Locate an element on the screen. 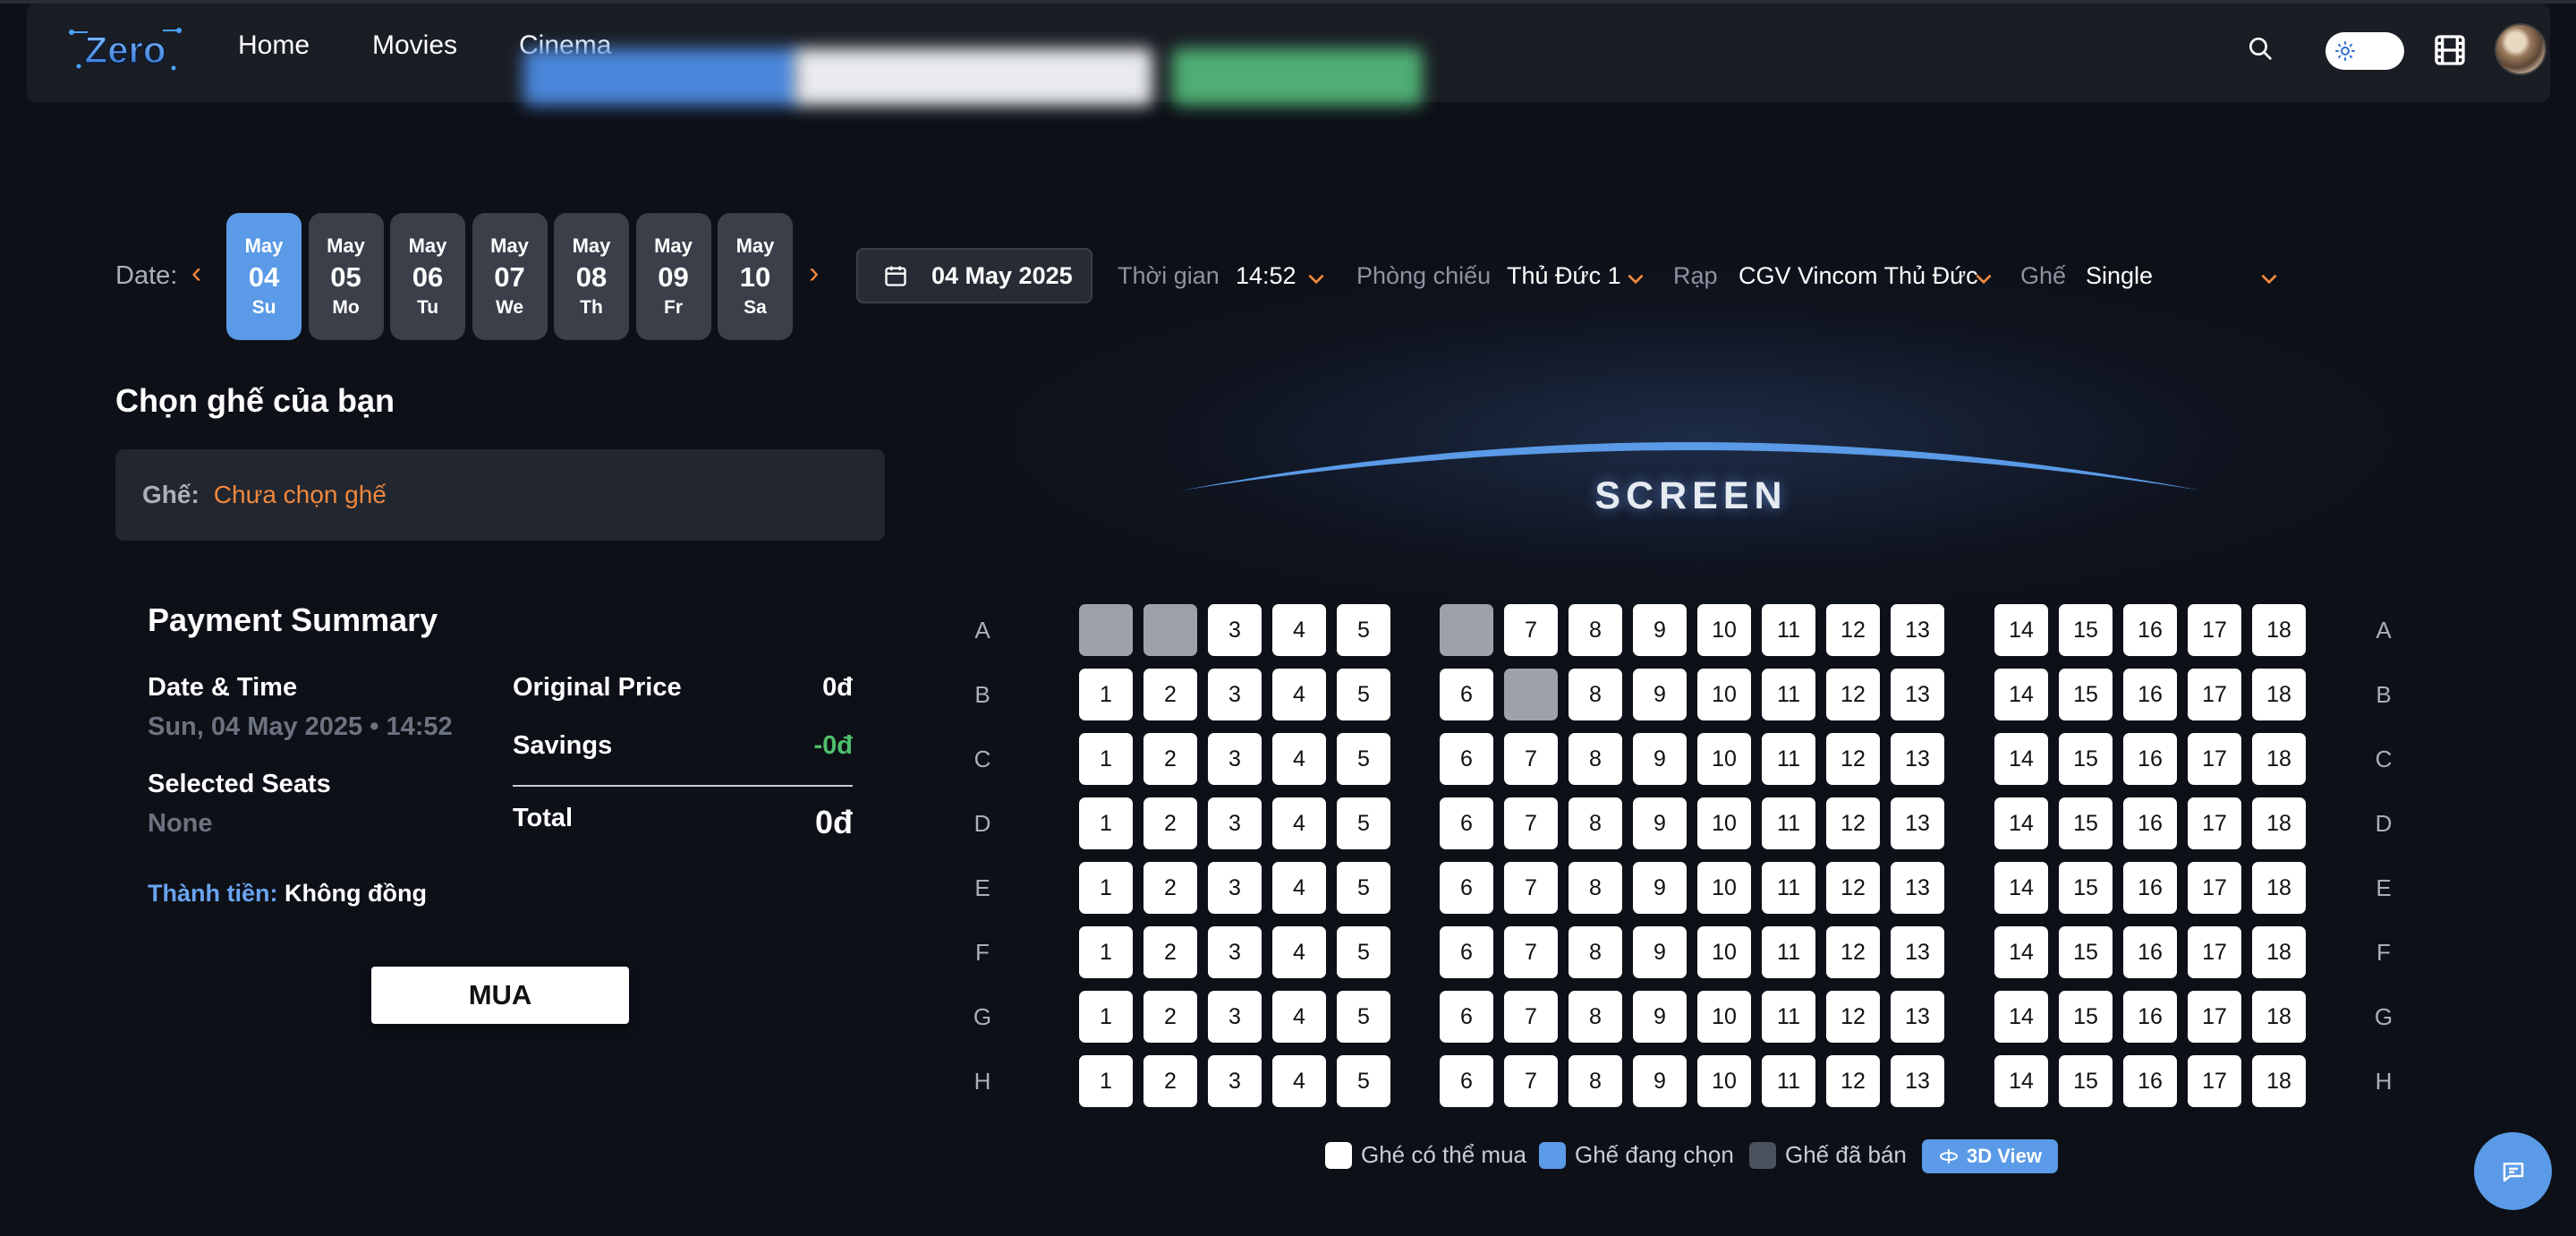 This screenshot has width=2576, height=1236. cinema-select: CGV Vincom Thủ Đức is located at coordinates (1858, 276).